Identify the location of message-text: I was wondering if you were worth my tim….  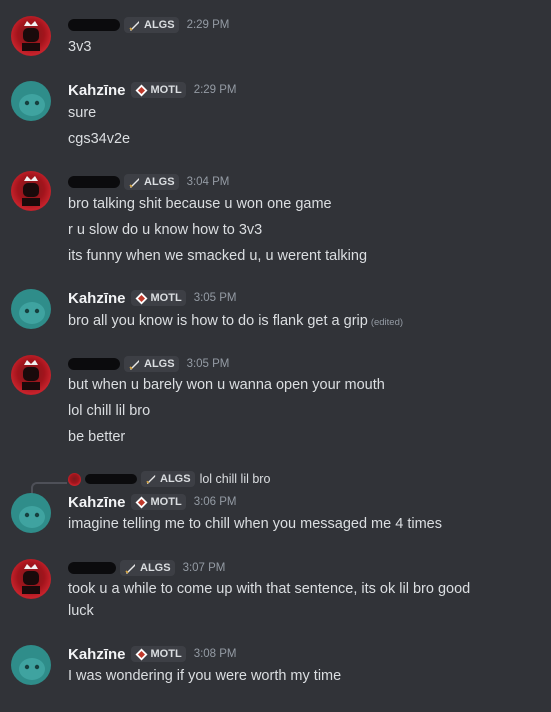
(205, 676).